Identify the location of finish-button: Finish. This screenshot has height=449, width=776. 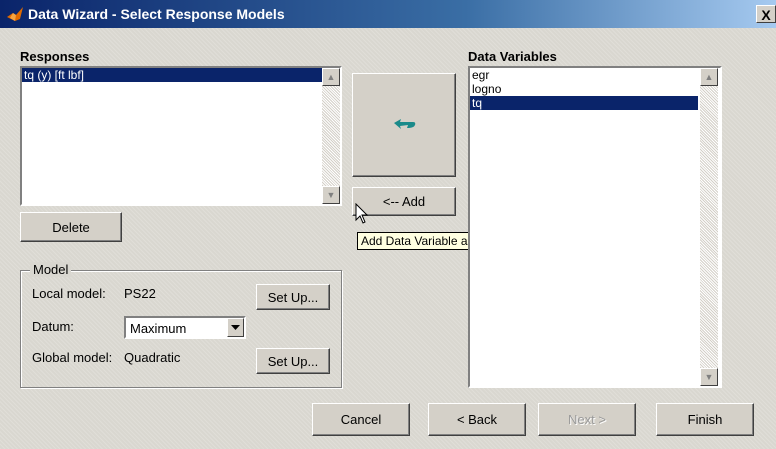
(705, 419).